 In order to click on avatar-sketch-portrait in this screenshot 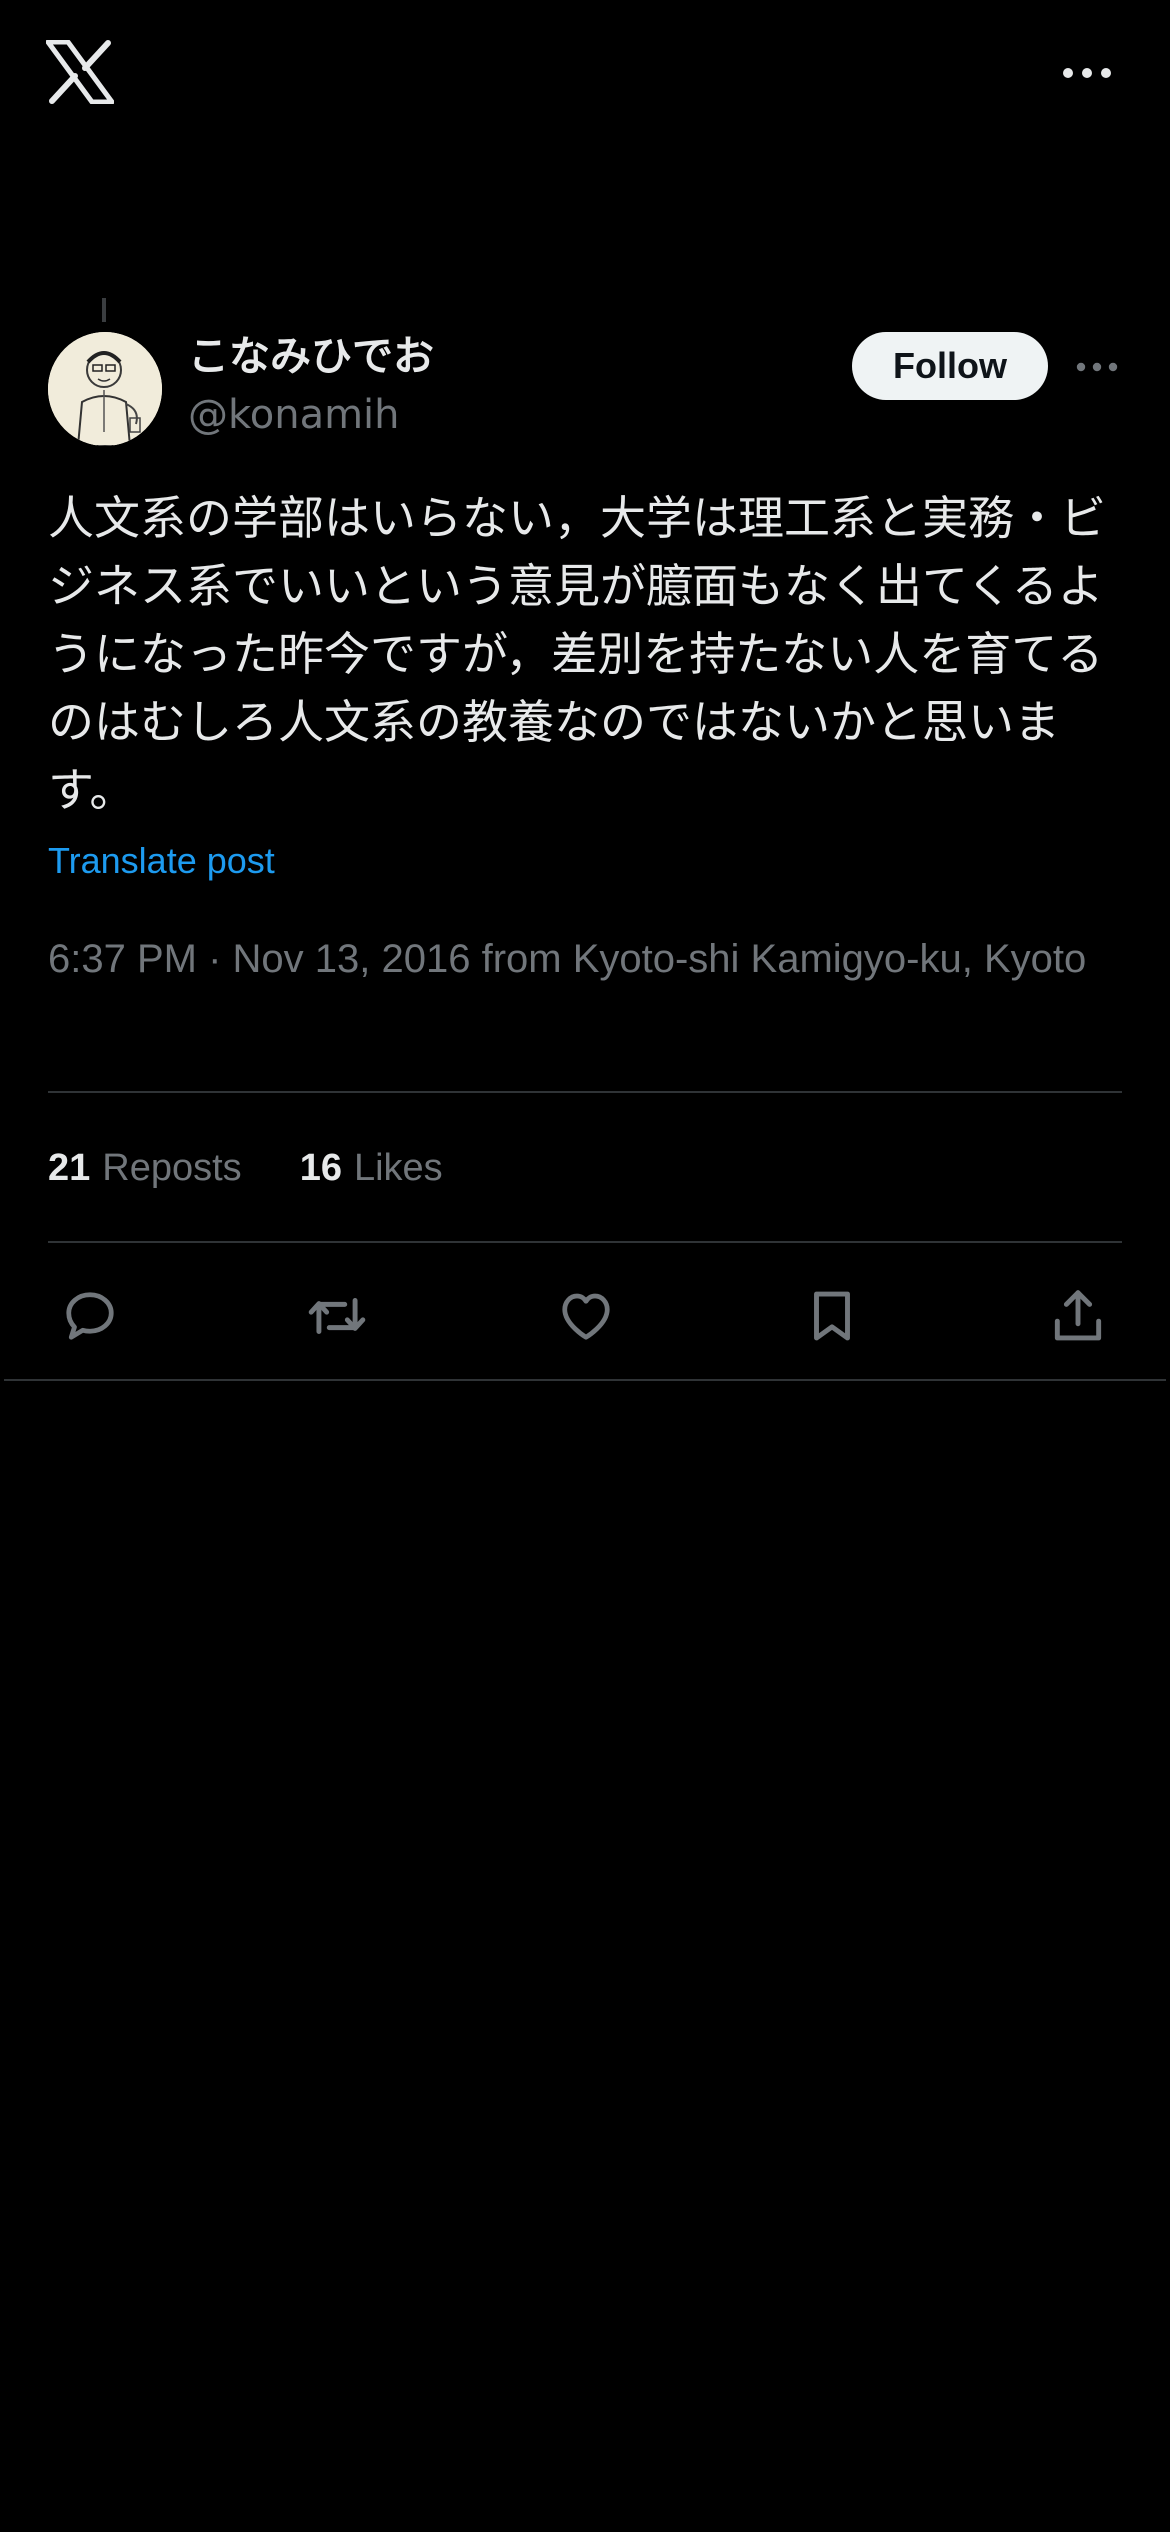, I will do `click(105, 389)`.